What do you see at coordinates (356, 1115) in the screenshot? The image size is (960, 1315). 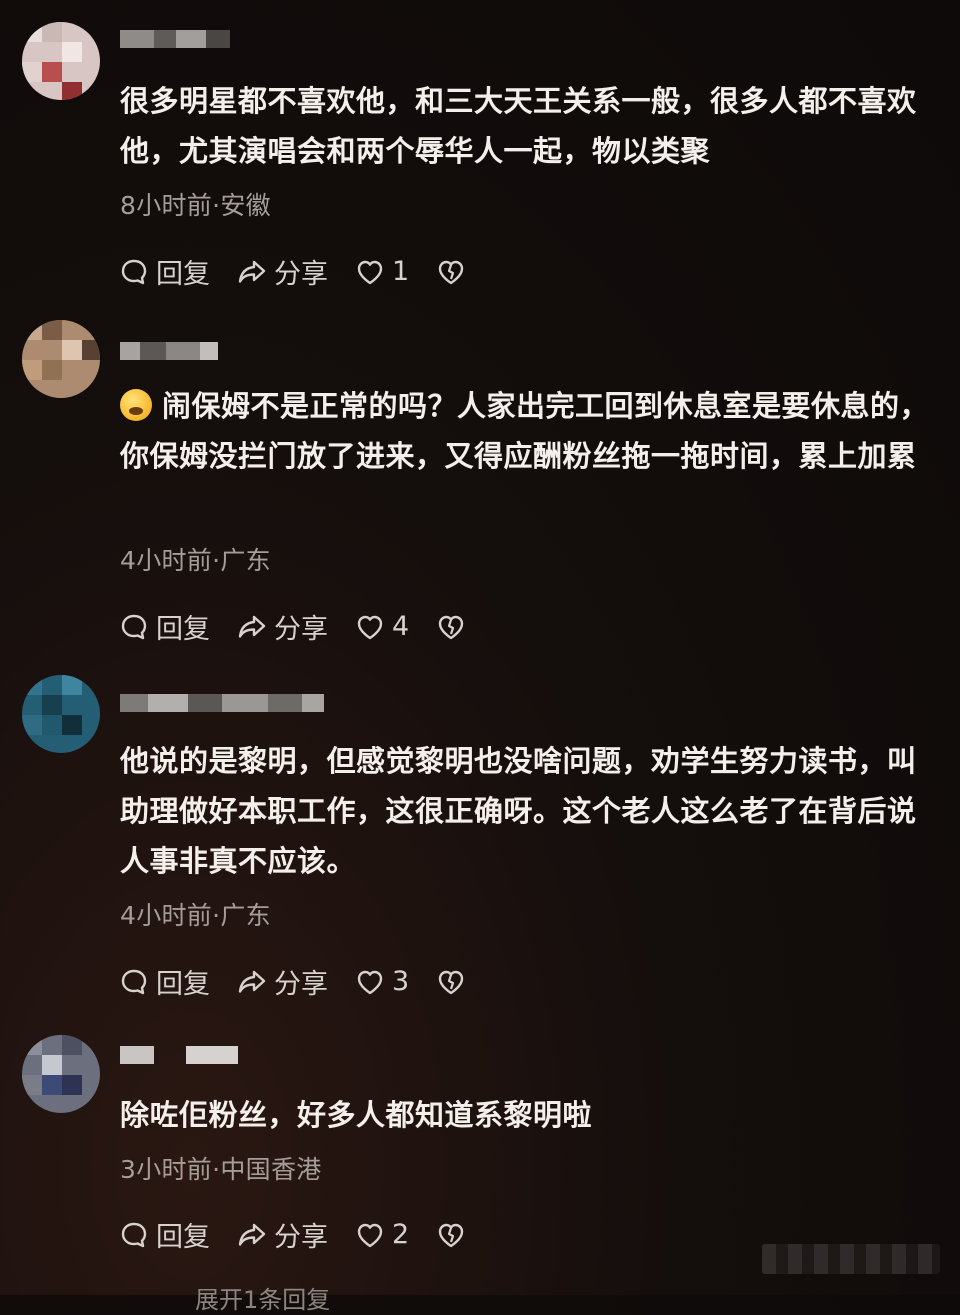 I see `comment-text: 除咗佢粉丝，好多人都知道系黎明啦` at bounding box center [356, 1115].